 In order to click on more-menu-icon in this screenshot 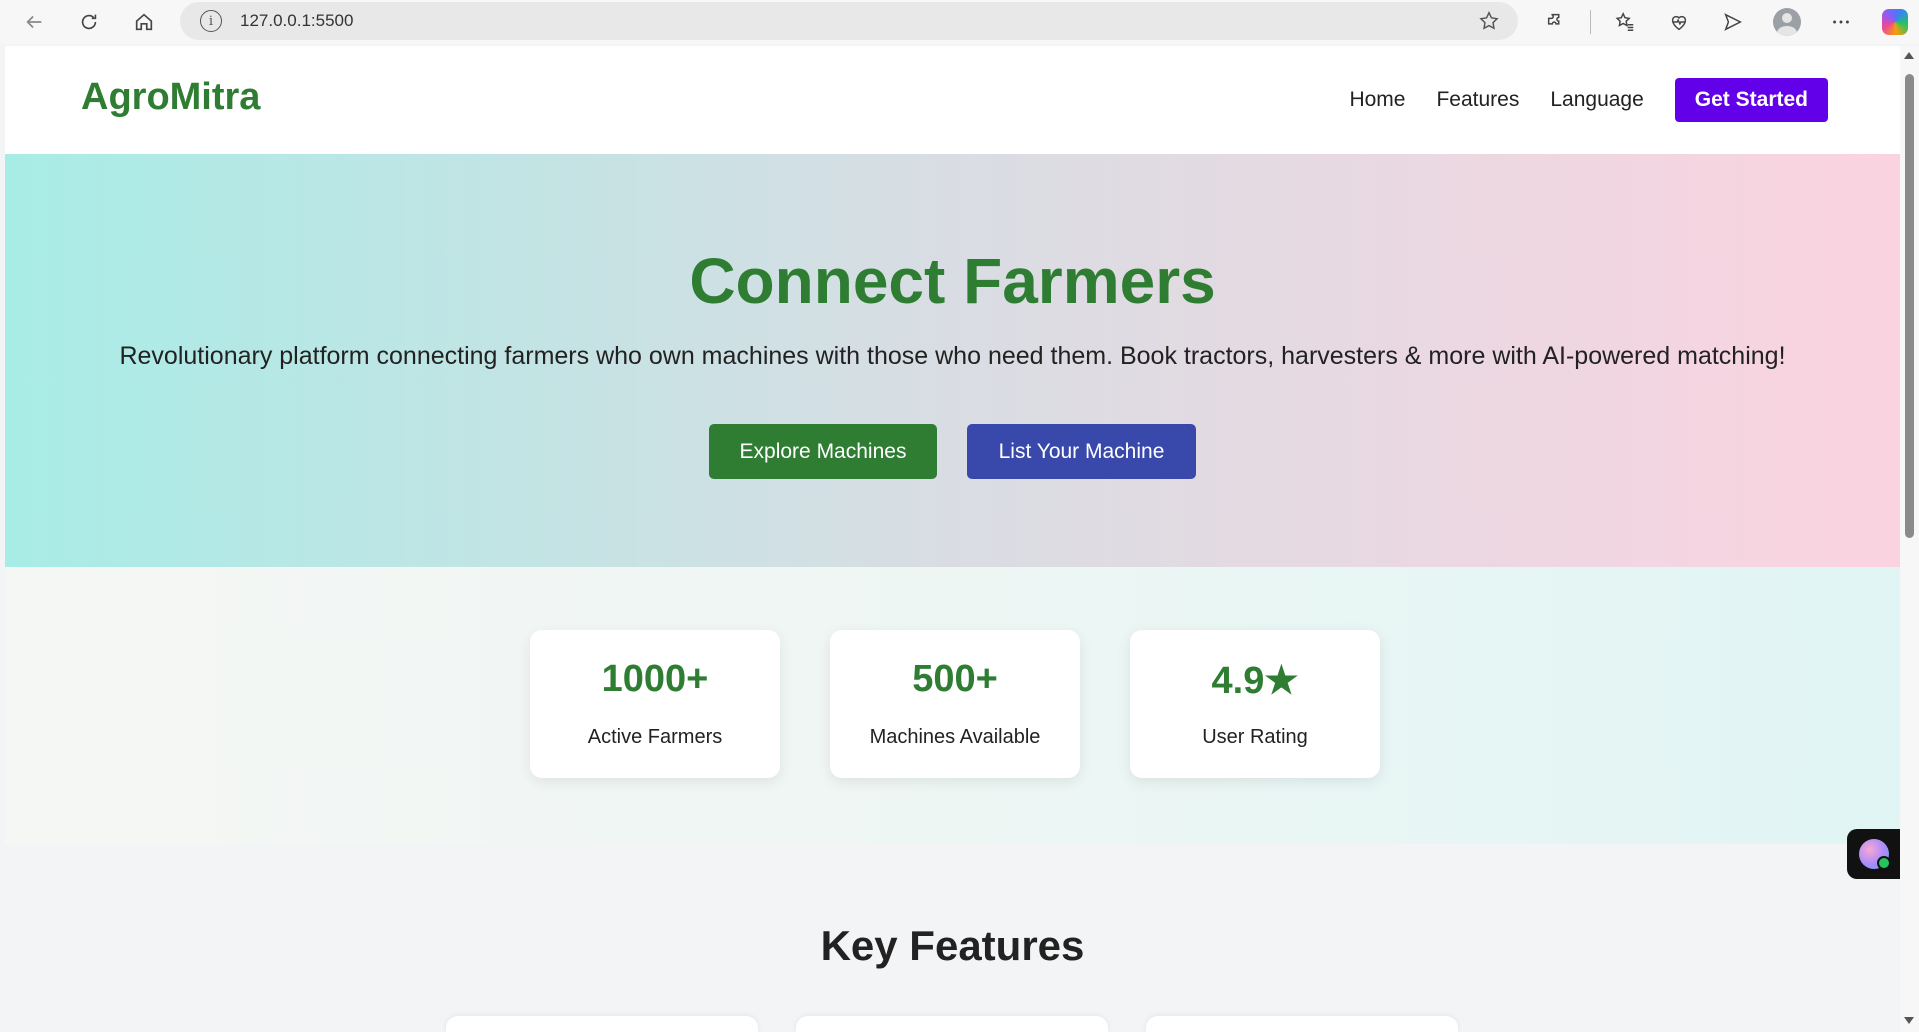, I will do `click(1841, 22)`.